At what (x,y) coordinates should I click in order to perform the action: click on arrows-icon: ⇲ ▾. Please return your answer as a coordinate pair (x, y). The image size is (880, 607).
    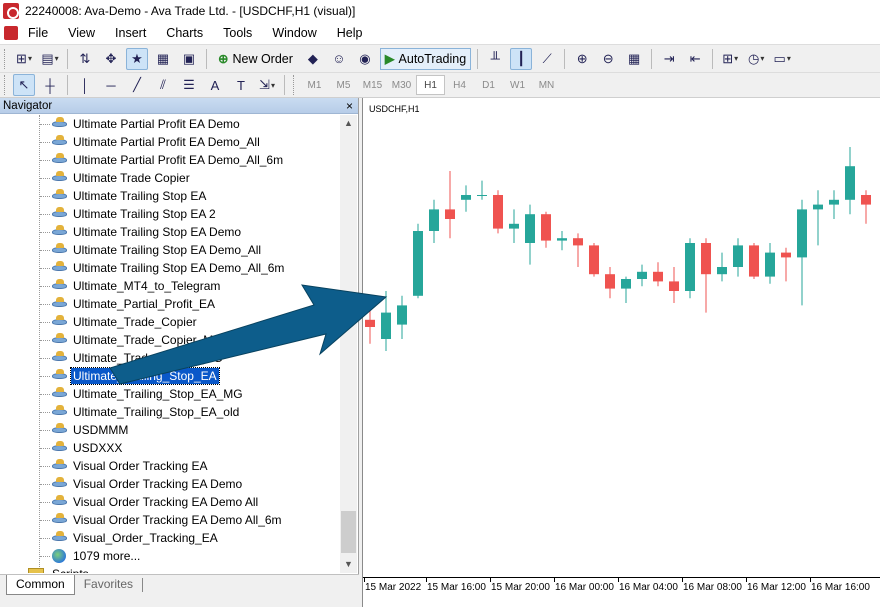
    Looking at the image, I should click on (267, 85).